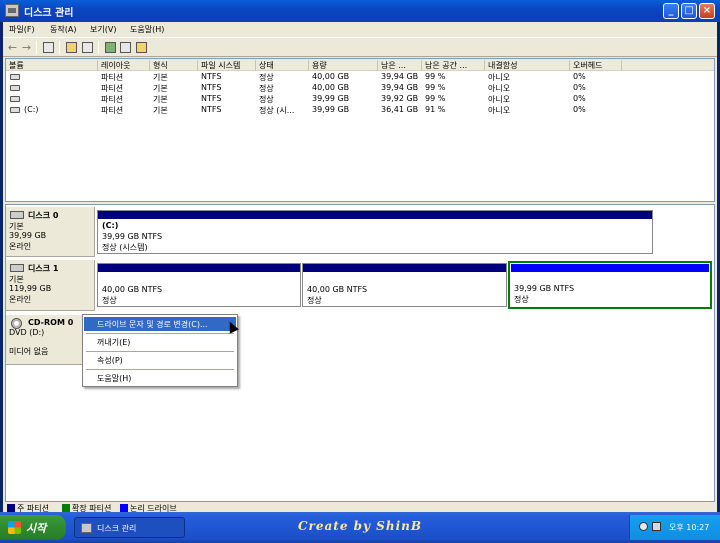  Describe the element at coordinates (211, 87) in the screenshot. I see `volume-fs: NTFS` at that location.